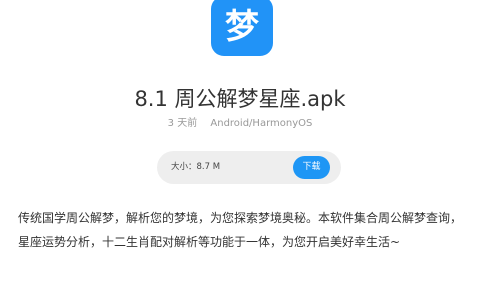 Image resolution: width=480 pixels, height=300 pixels. What do you see at coordinates (311, 167) in the screenshot?
I see `download-button: 下载` at bounding box center [311, 167].